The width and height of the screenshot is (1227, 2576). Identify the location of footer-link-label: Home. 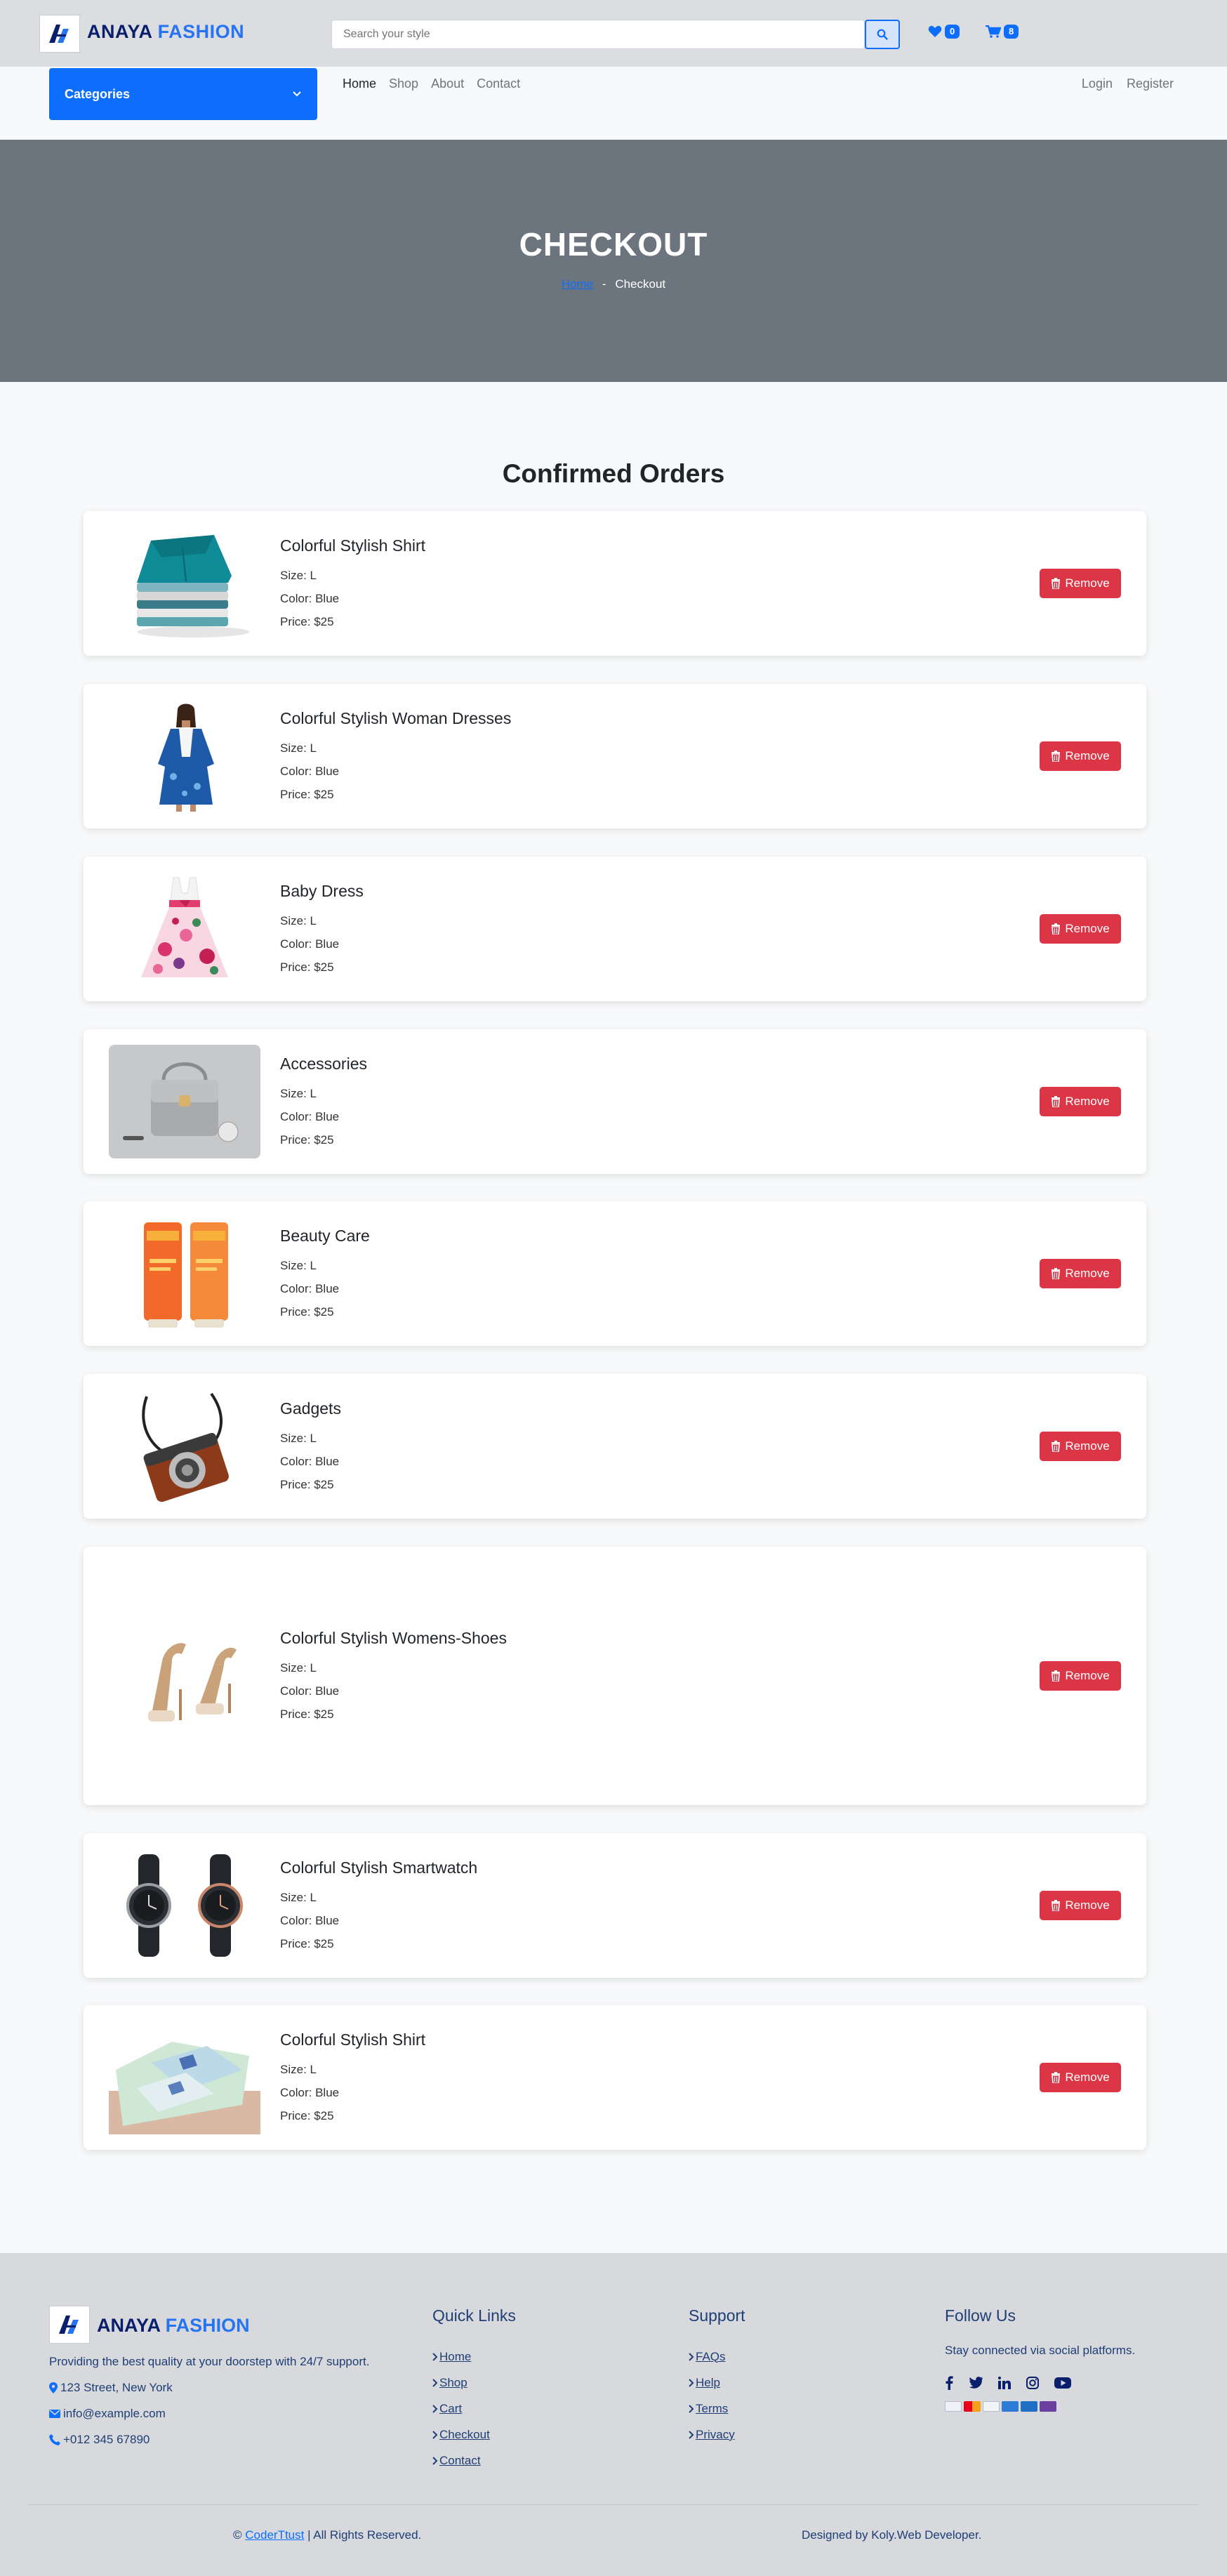
(455, 2356).